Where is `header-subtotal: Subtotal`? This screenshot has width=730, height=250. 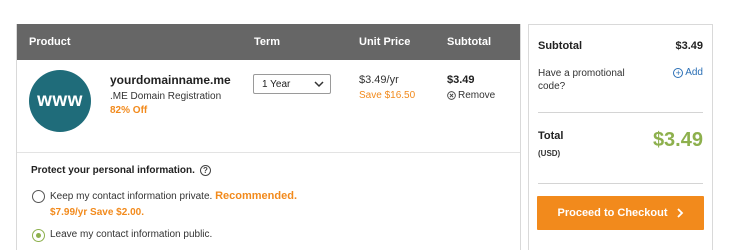 header-subtotal: Subtotal is located at coordinates (469, 42).